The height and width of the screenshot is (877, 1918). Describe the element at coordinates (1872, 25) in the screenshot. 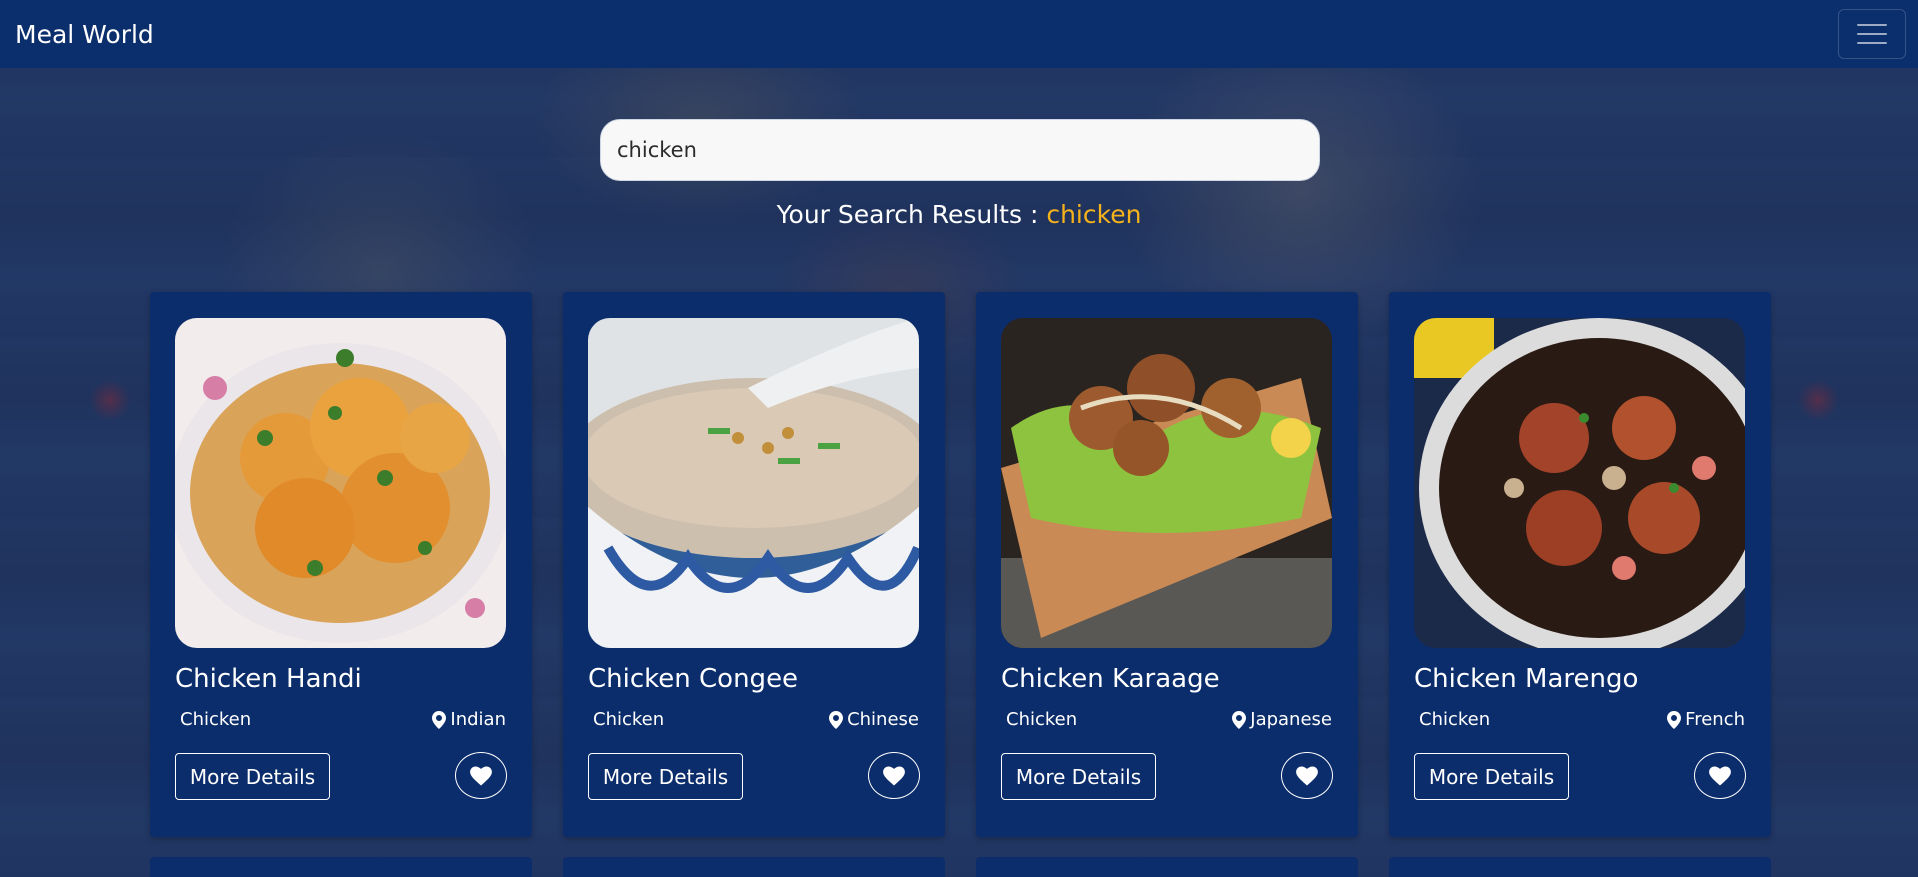

I see `hamburger-menu-icon` at that location.